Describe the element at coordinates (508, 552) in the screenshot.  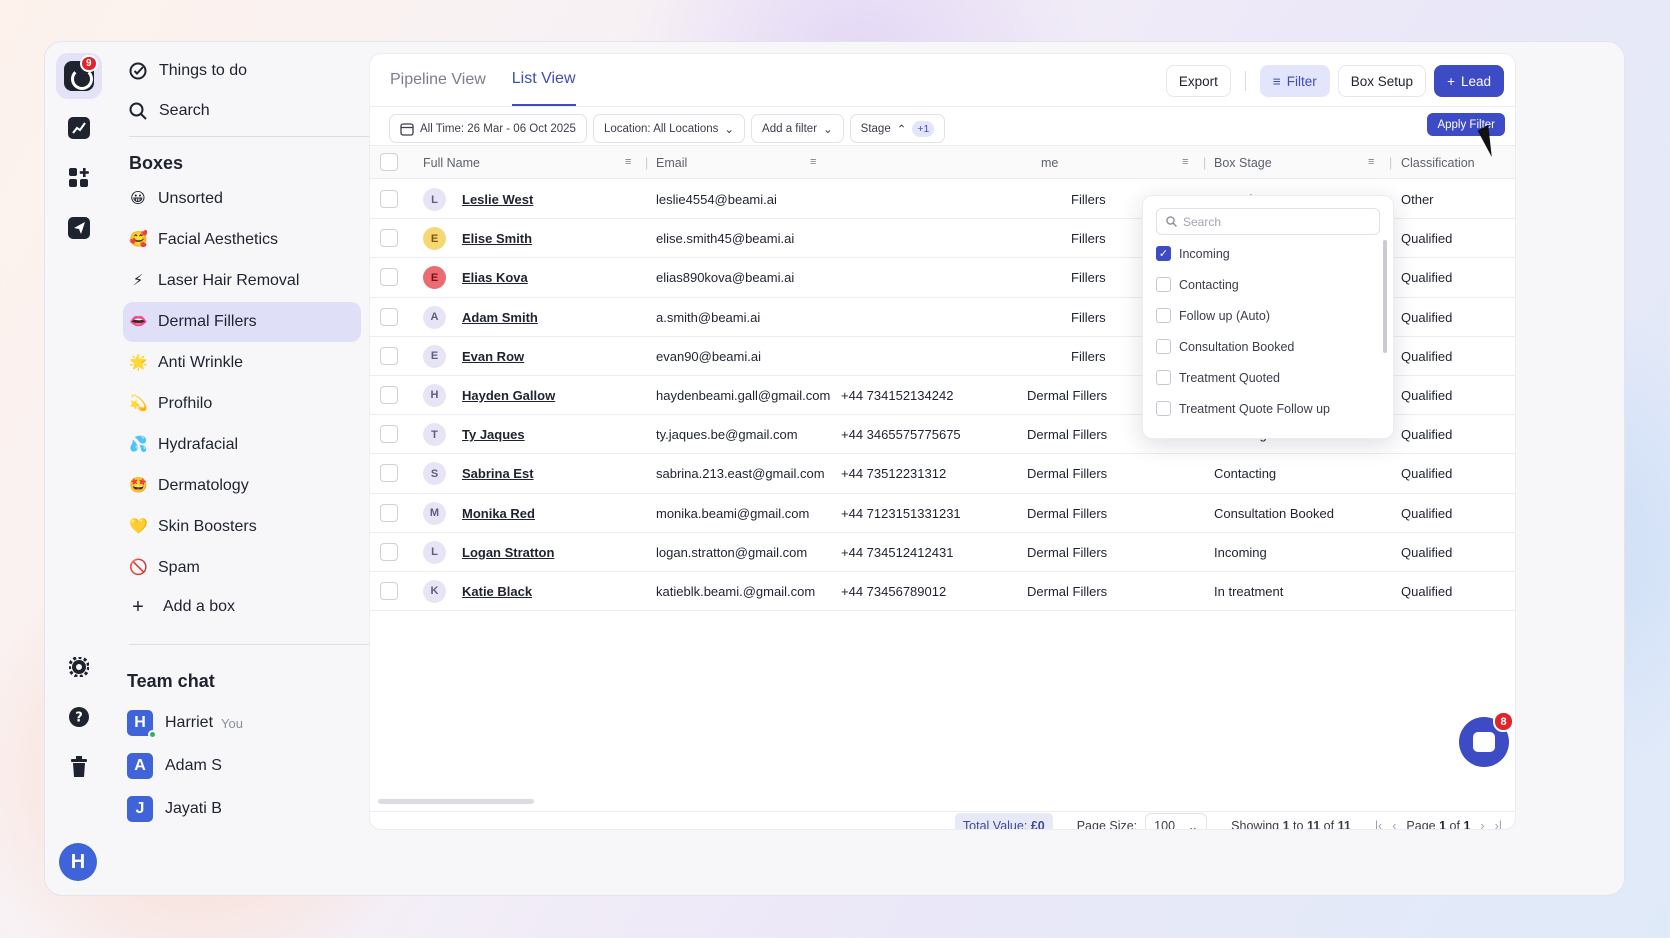
I see `lead-name-link: Logan Stratton` at that location.